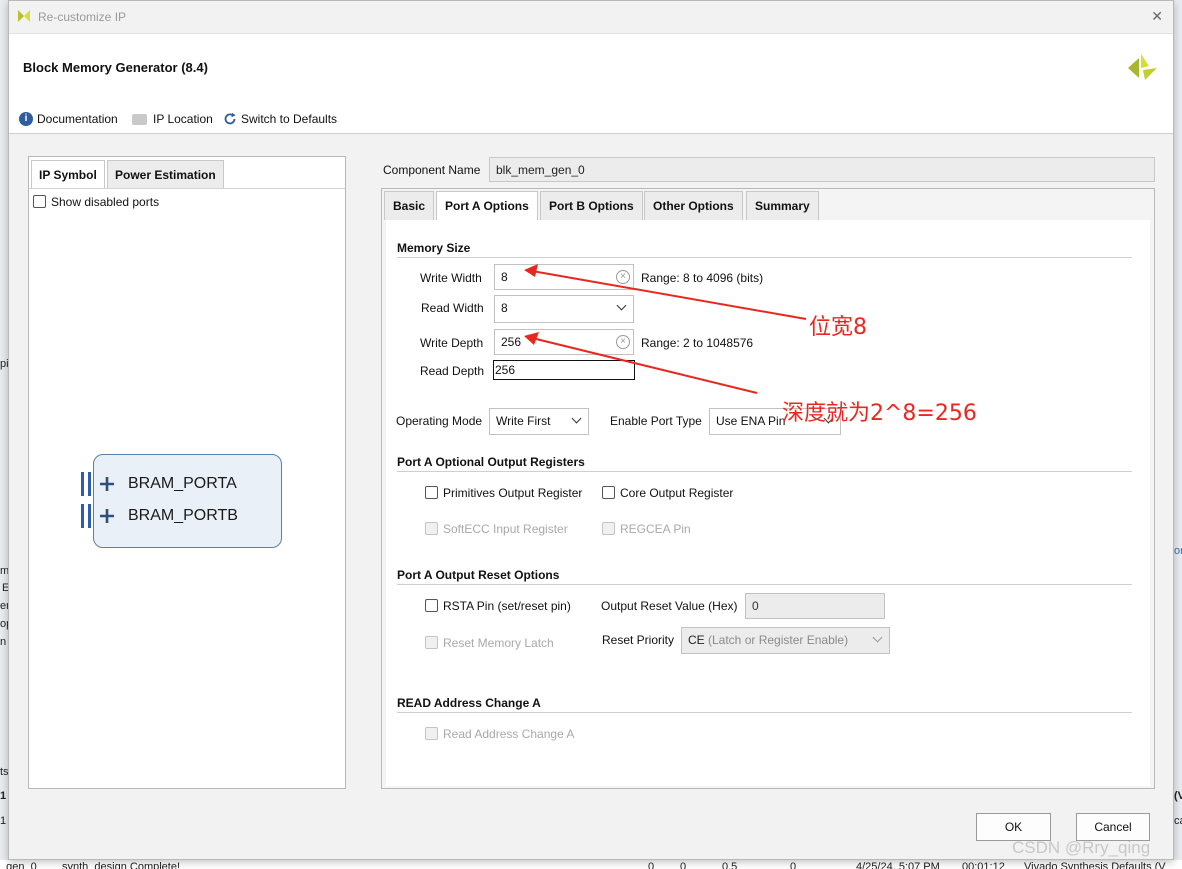 The image size is (1182, 869). What do you see at coordinates (879, 413) in the screenshot?
I see `depth-annotation: 深度就为2^8=256` at bounding box center [879, 413].